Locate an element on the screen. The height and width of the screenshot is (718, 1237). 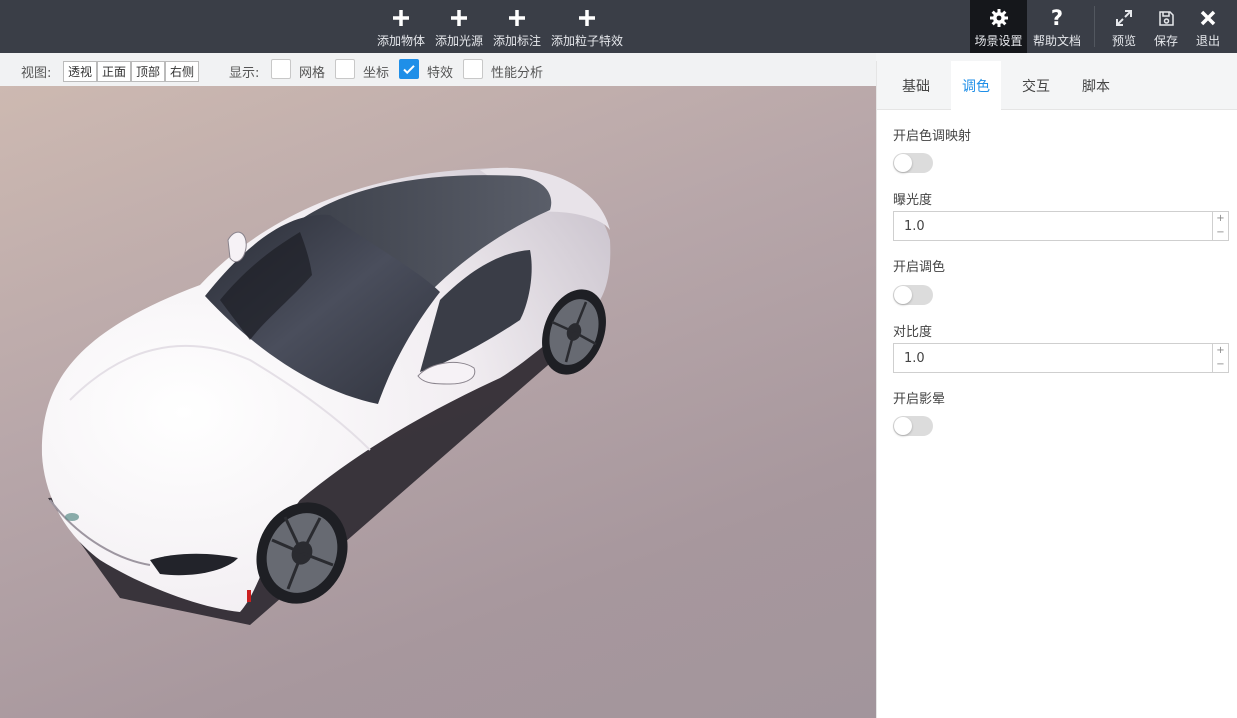
view-options-bar: 视图: 透视 正面 顶部 右侧 显示: 网格 坐标 特效 性能分析 is located at coordinates (438, 69).